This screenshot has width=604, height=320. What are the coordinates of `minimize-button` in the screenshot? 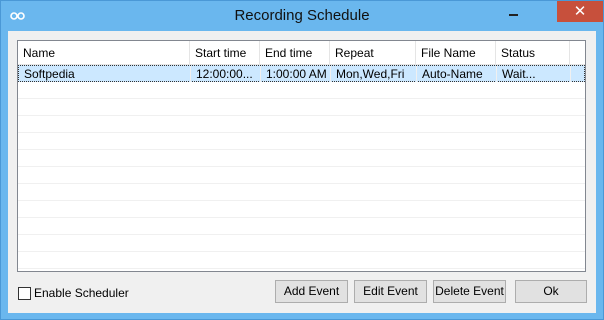 It's located at (513, 11).